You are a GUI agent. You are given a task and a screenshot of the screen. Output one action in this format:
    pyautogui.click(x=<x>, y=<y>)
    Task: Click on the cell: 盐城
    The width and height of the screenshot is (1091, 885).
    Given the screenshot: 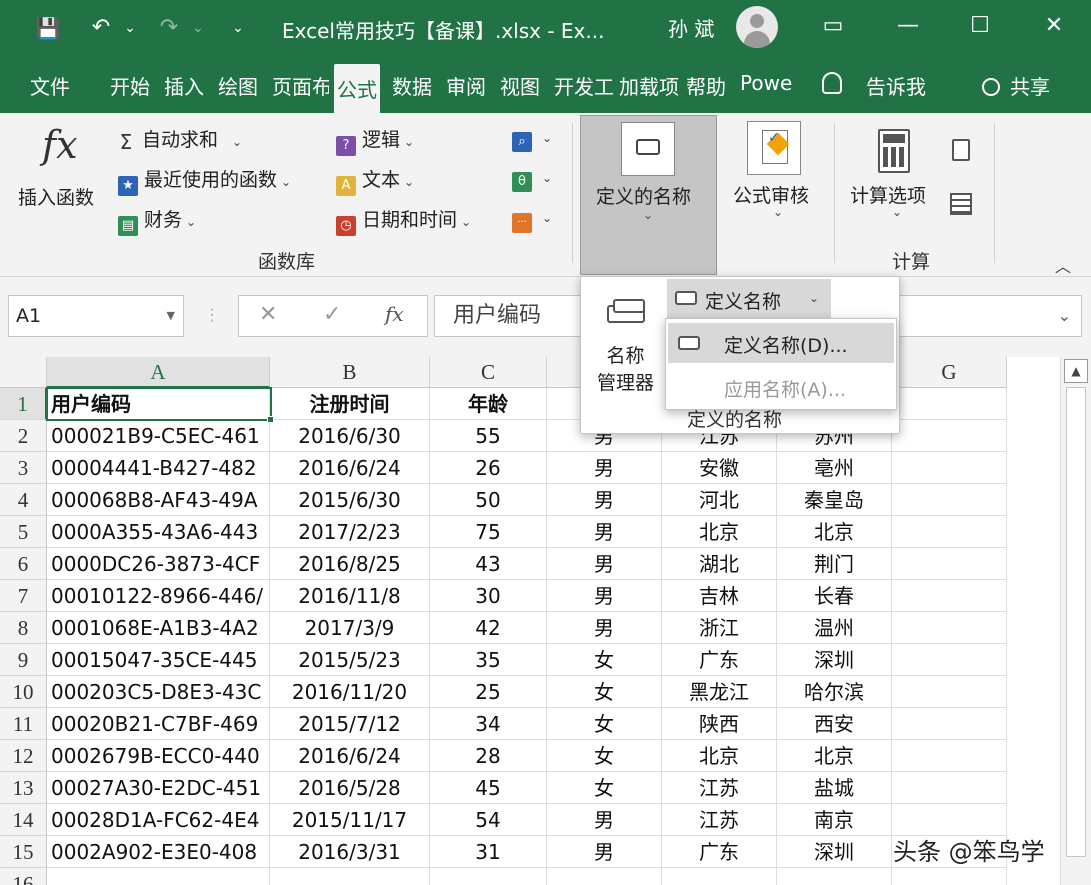 What is the action you would take?
    pyautogui.click(x=834, y=788)
    